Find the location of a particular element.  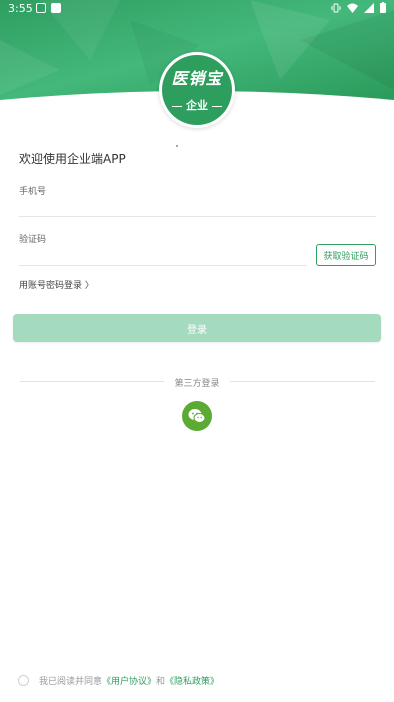

code-input is located at coordinates (163, 256).